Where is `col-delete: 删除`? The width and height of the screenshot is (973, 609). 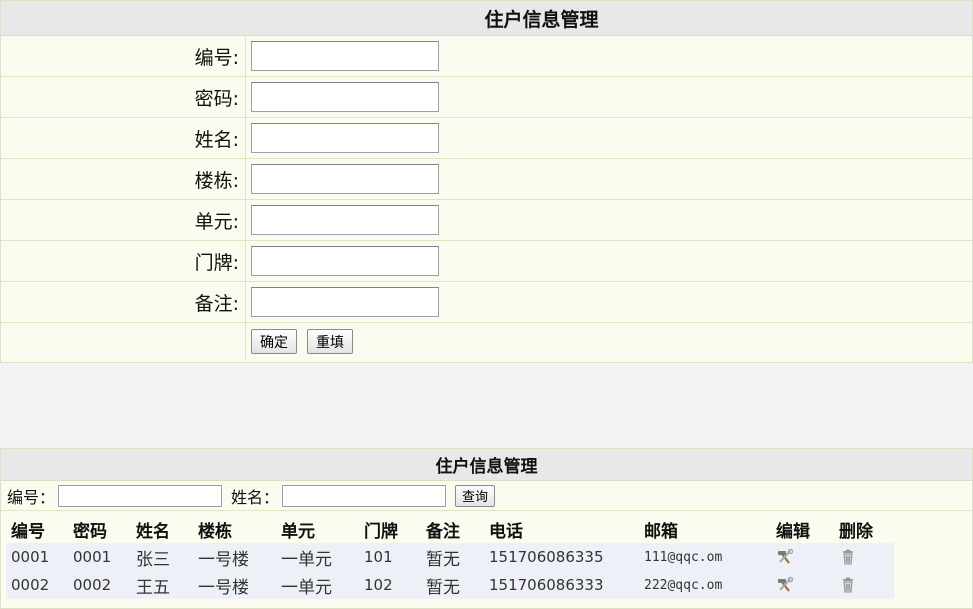
col-delete: 删除 is located at coordinates (856, 531).